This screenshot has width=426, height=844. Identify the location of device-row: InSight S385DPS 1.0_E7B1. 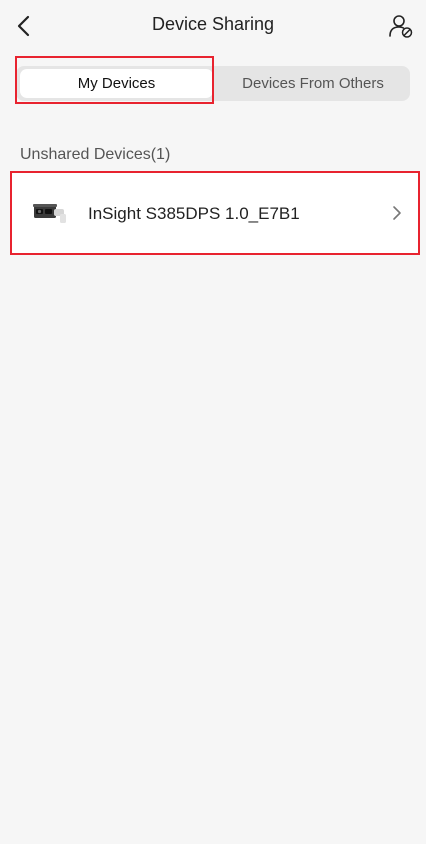
(215, 213).